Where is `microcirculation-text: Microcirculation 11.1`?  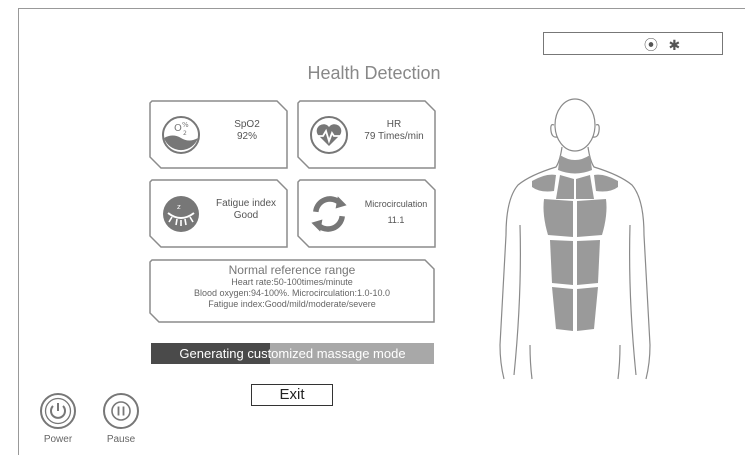 microcirculation-text: Microcirculation 11.1 is located at coordinates (396, 212).